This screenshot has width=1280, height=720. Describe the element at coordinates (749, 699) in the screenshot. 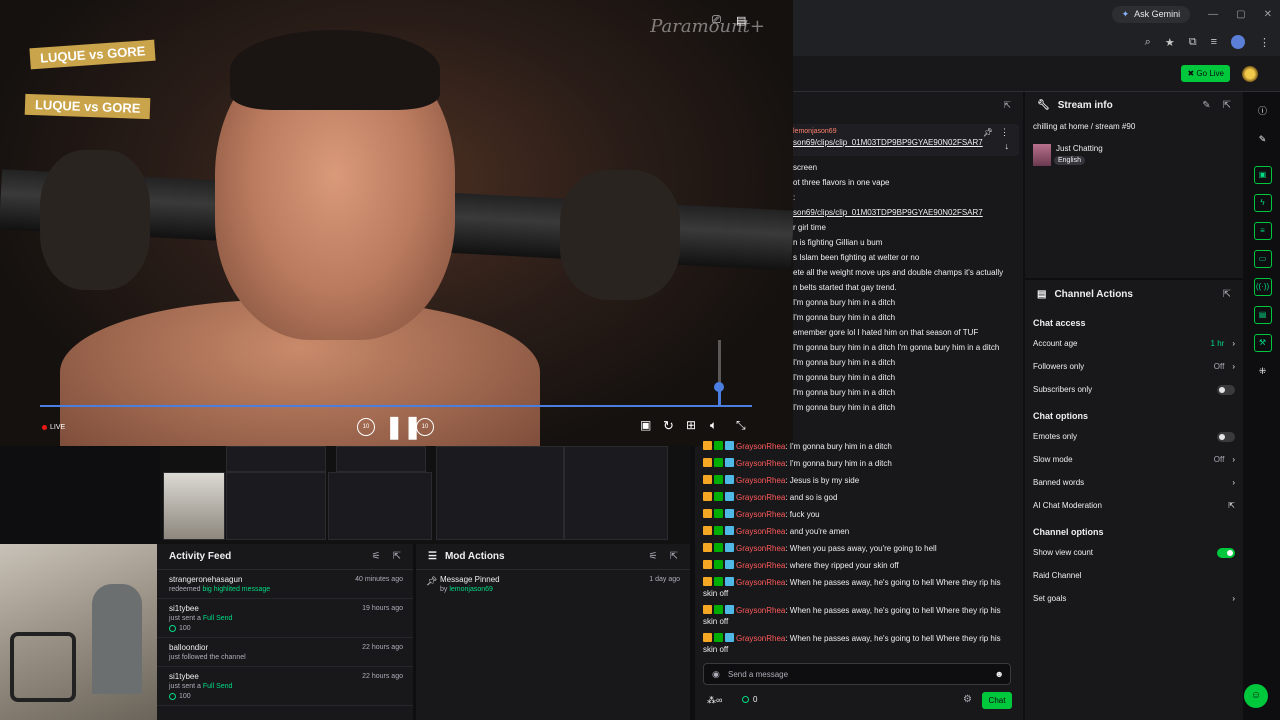

I see `channel-points: 0` at that location.